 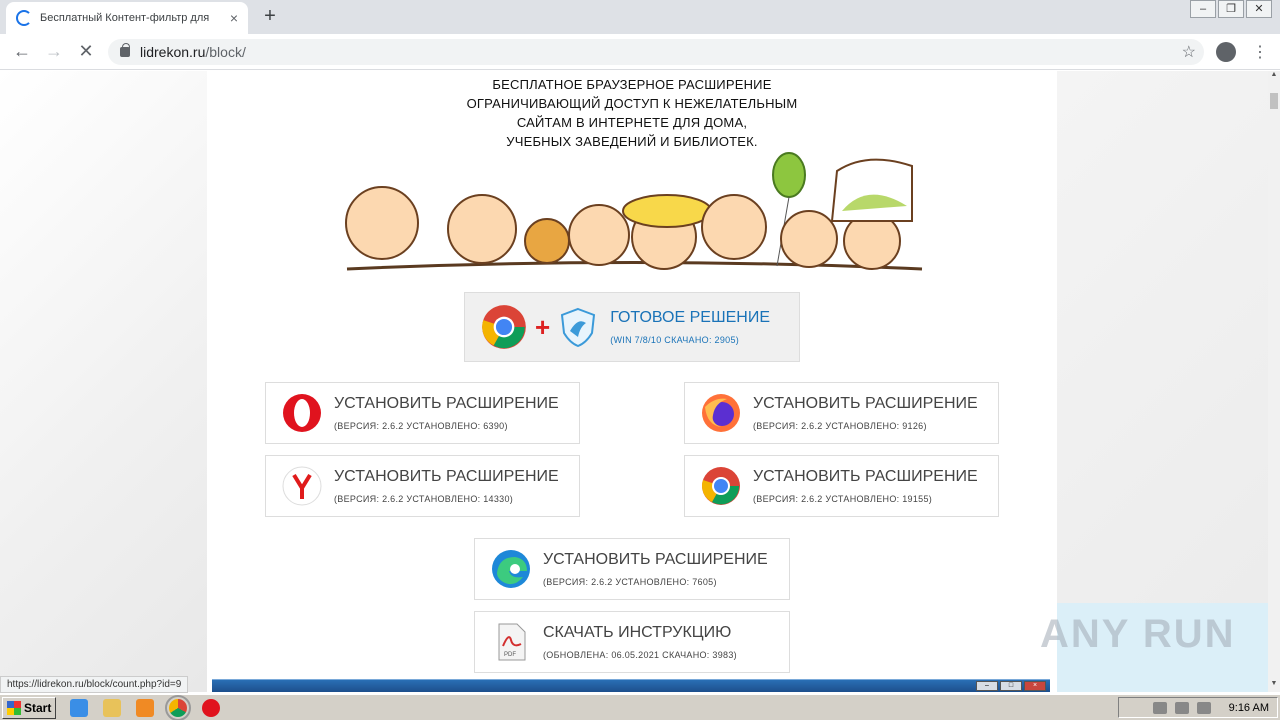 I want to click on restore-button: ❐, so click(x=1231, y=9).